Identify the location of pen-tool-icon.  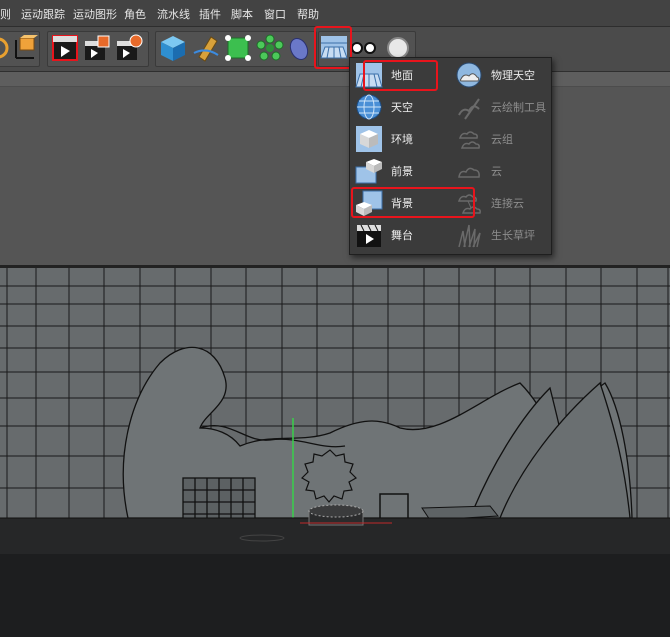
(206, 48).